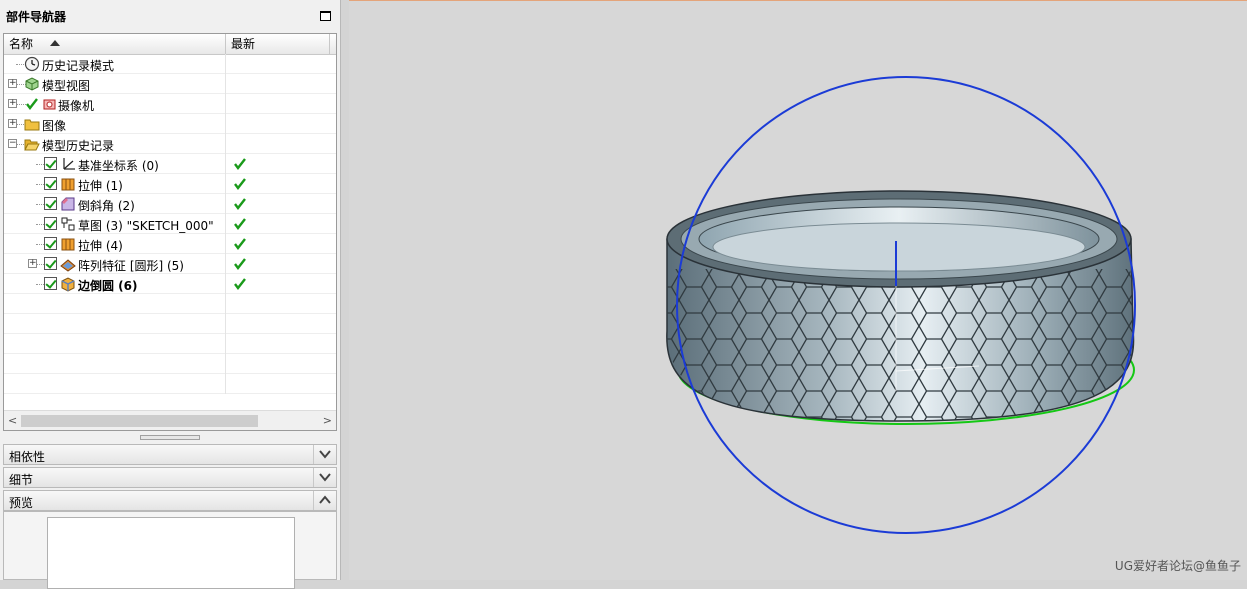 Image resolution: width=1247 pixels, height=589 pixels. I want to click on maximize-icon, so click(325, 16).